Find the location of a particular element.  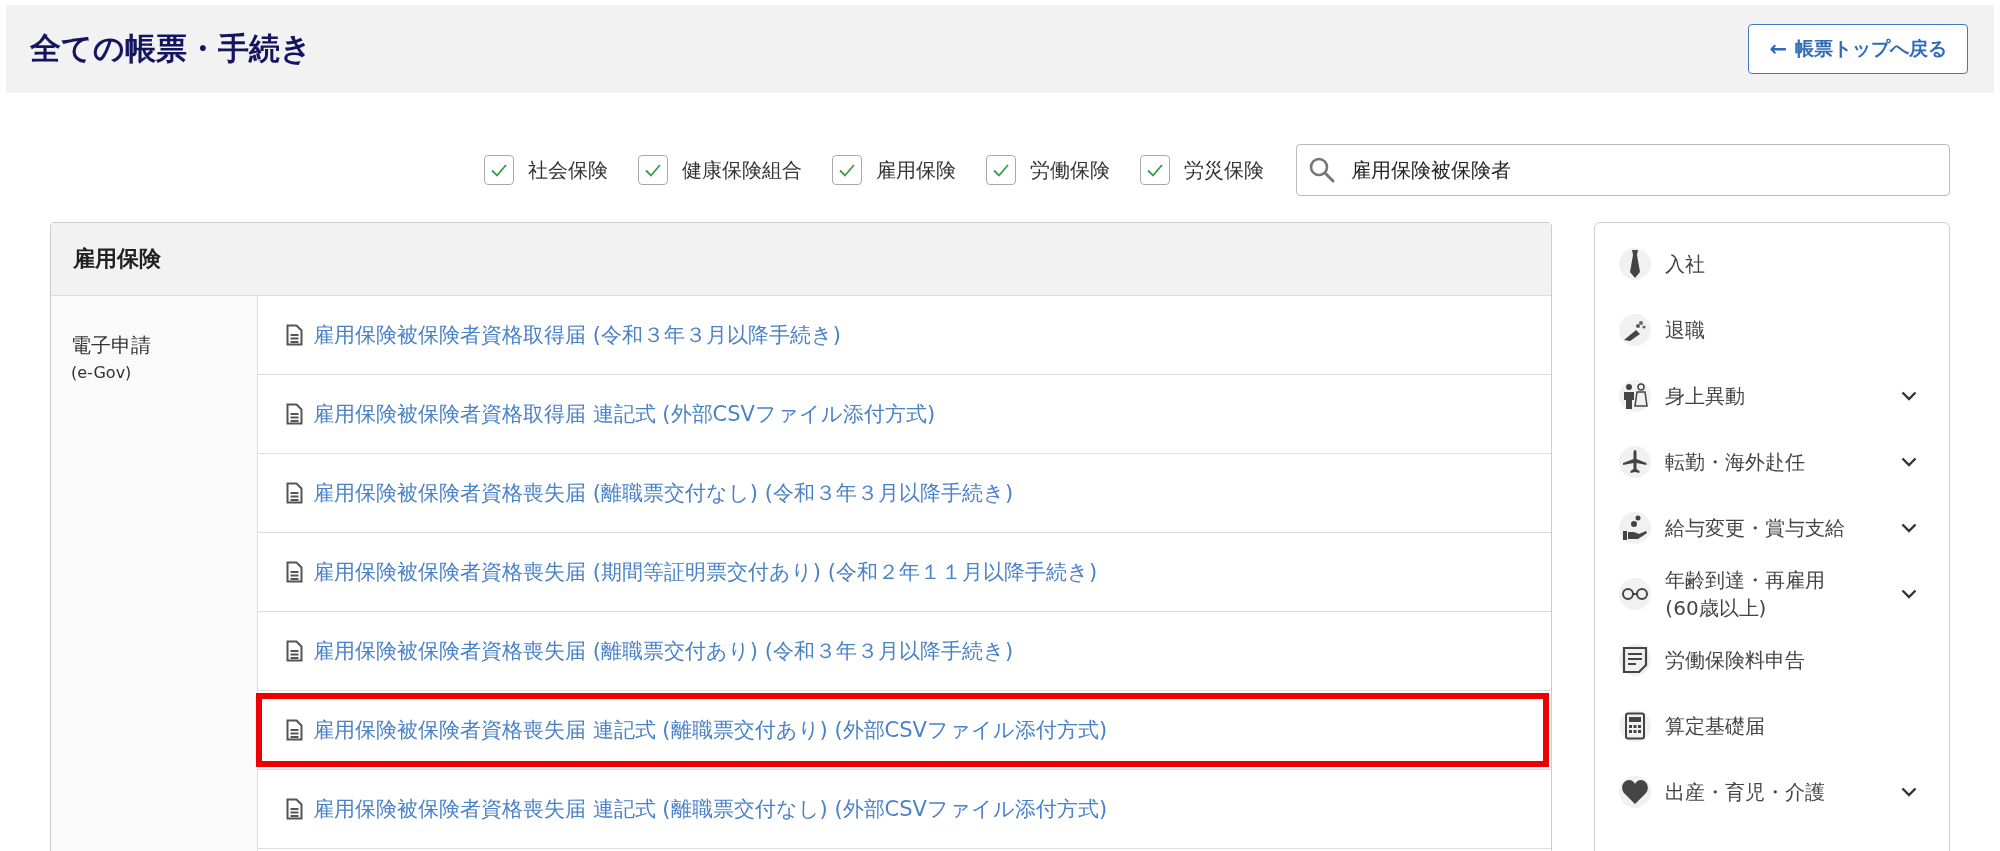

category-sublabel: (e-Gov) is located at coordinates (102, 372).